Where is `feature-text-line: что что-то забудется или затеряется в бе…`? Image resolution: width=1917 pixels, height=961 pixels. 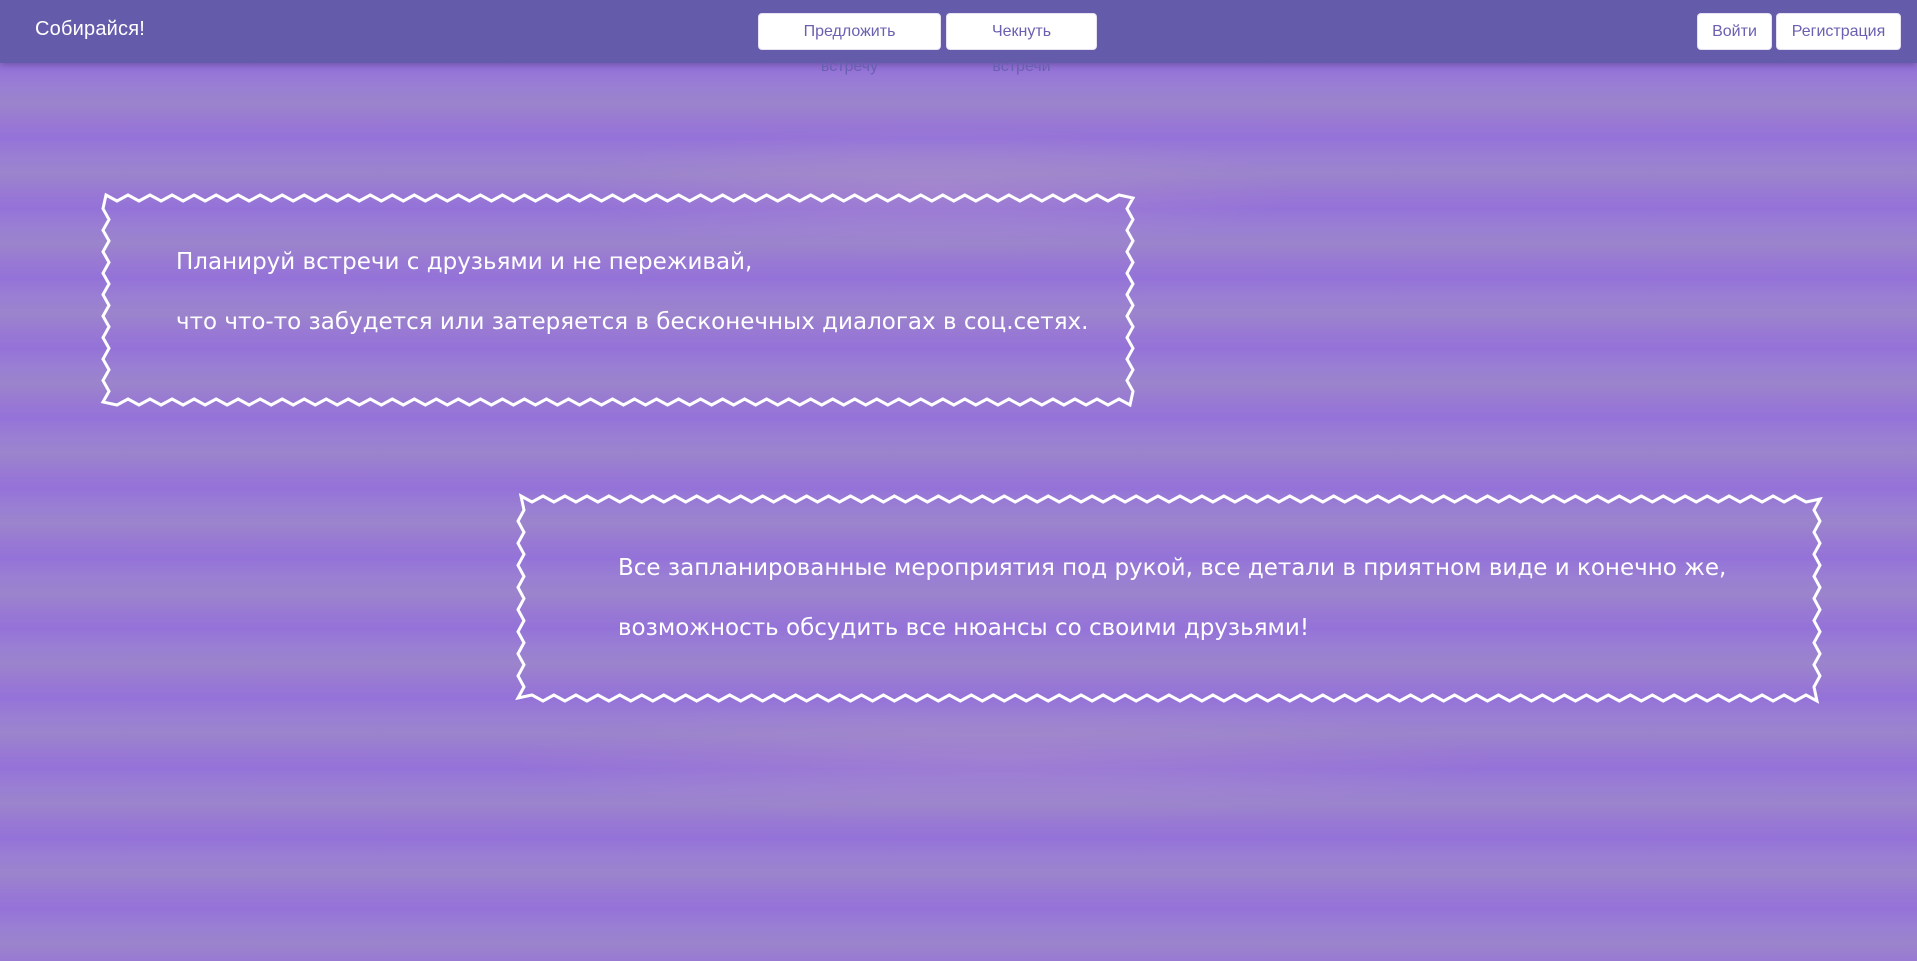
feature-text-line: что что-то забудется или затеряется в бе… is located at coordinates (632, 322).